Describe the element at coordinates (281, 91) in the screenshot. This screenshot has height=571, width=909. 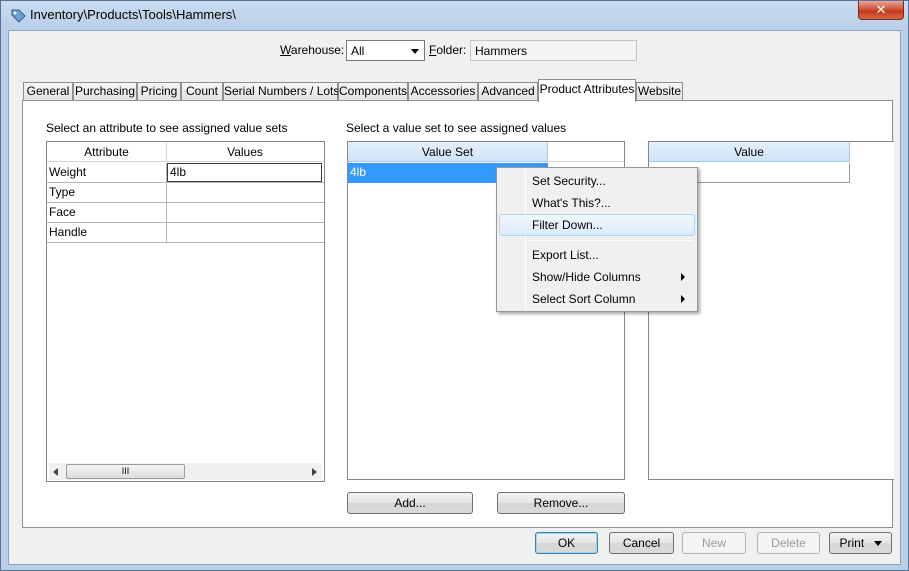
I see `tab-serial-numbers-lots: Serial Numbers / Lots` at that location.